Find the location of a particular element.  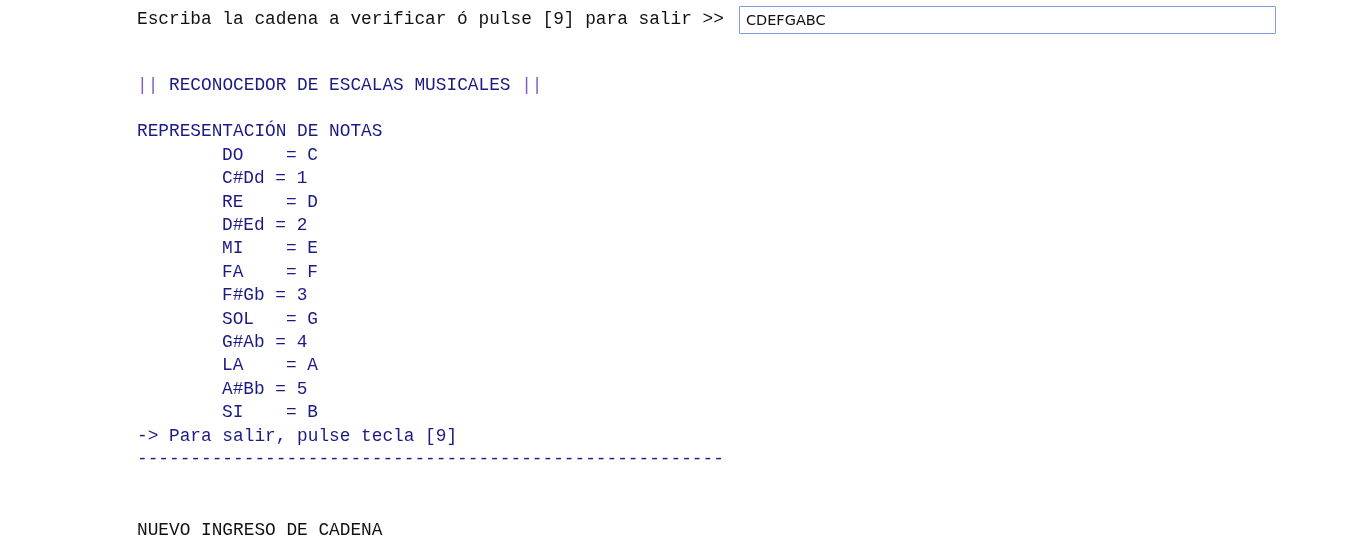

note-mapping: SOL = G is located at coordinates (270, 319).